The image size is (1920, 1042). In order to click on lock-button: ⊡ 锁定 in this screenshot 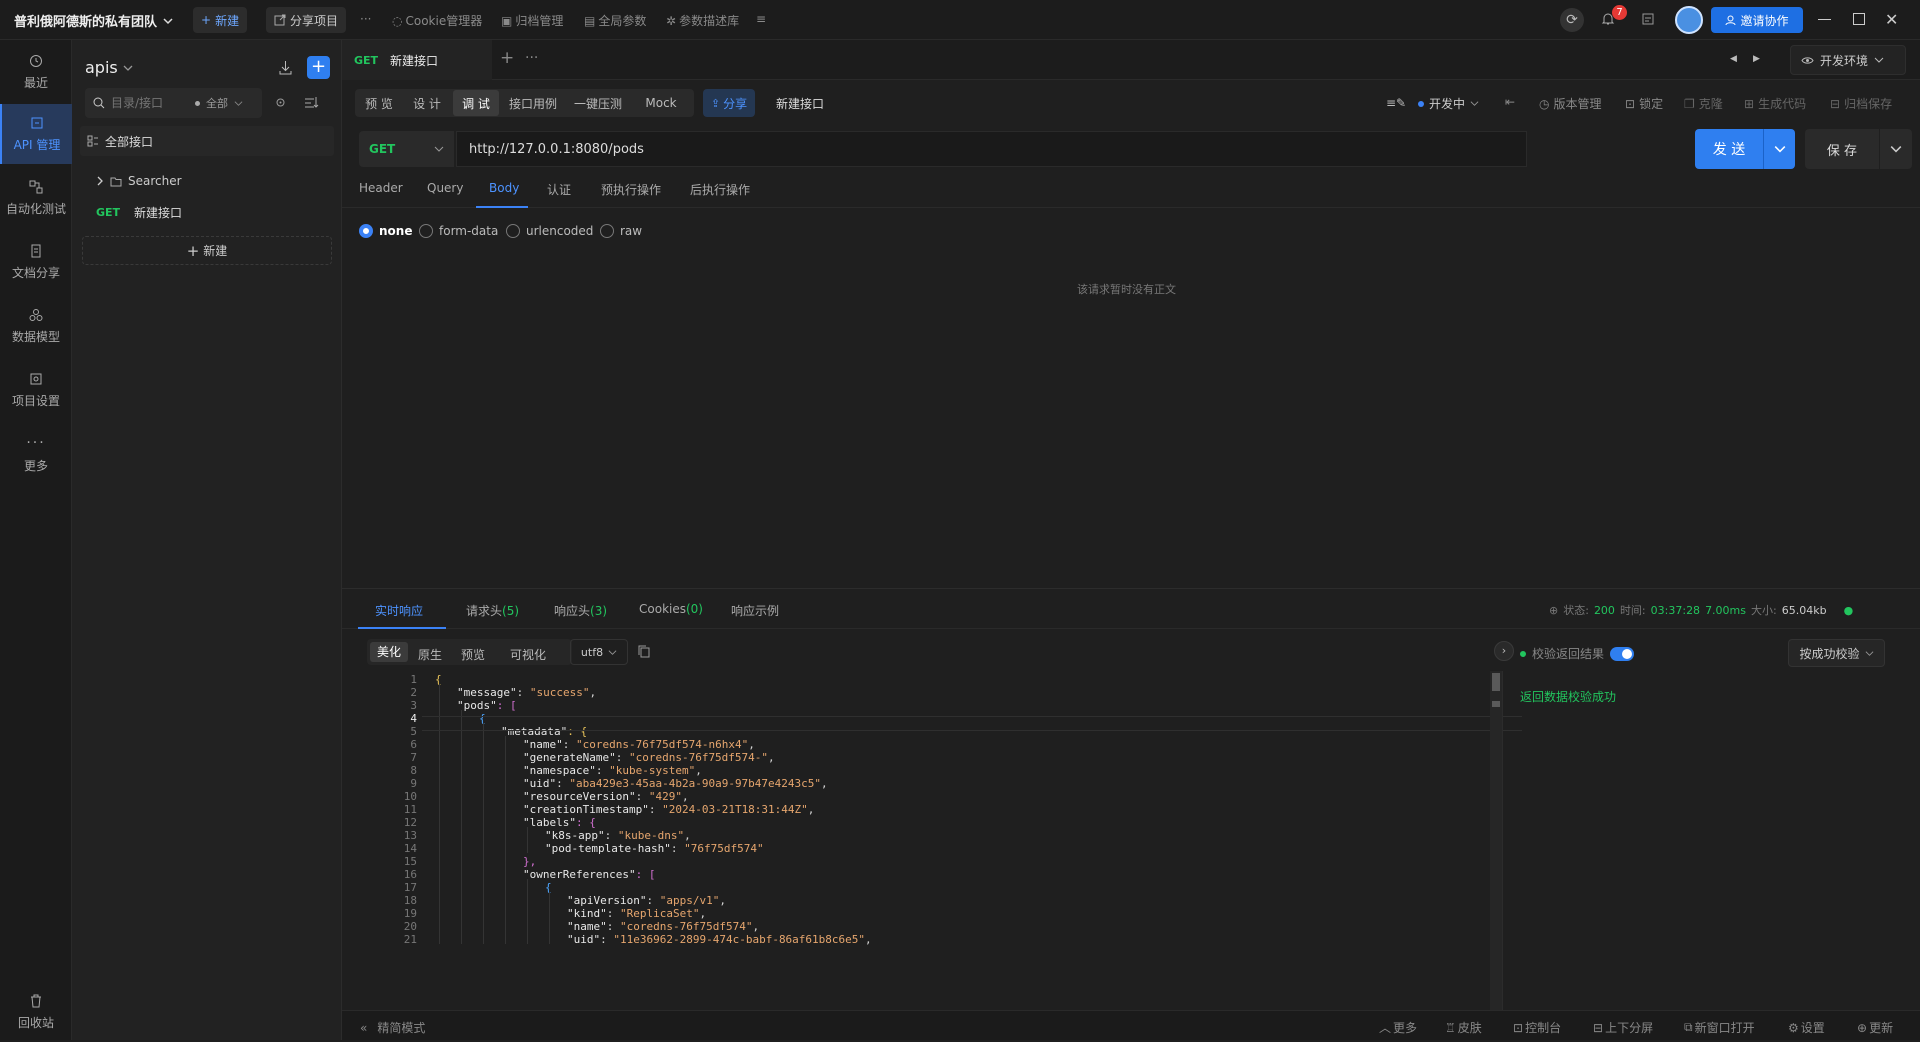, I will do `click(1644, 103)`.